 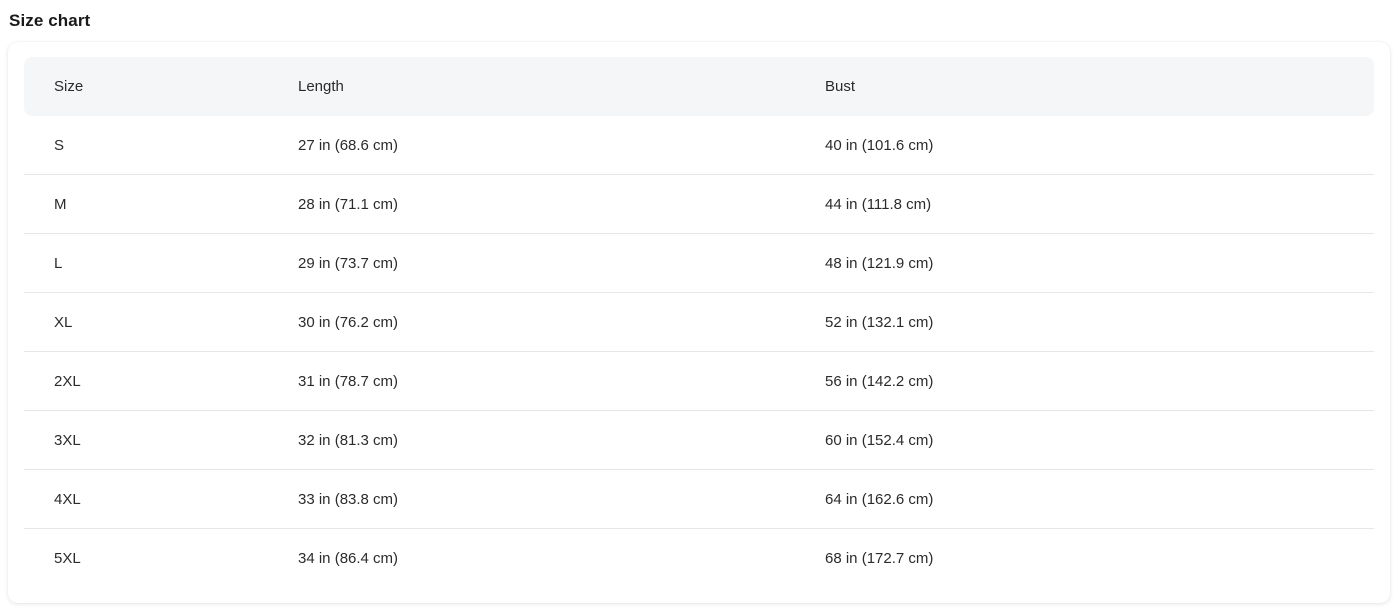 I want to click on table-row: 3XL 32 in (81.3 cm) 60 in (152.4 cm), so click(x=699, y=440).